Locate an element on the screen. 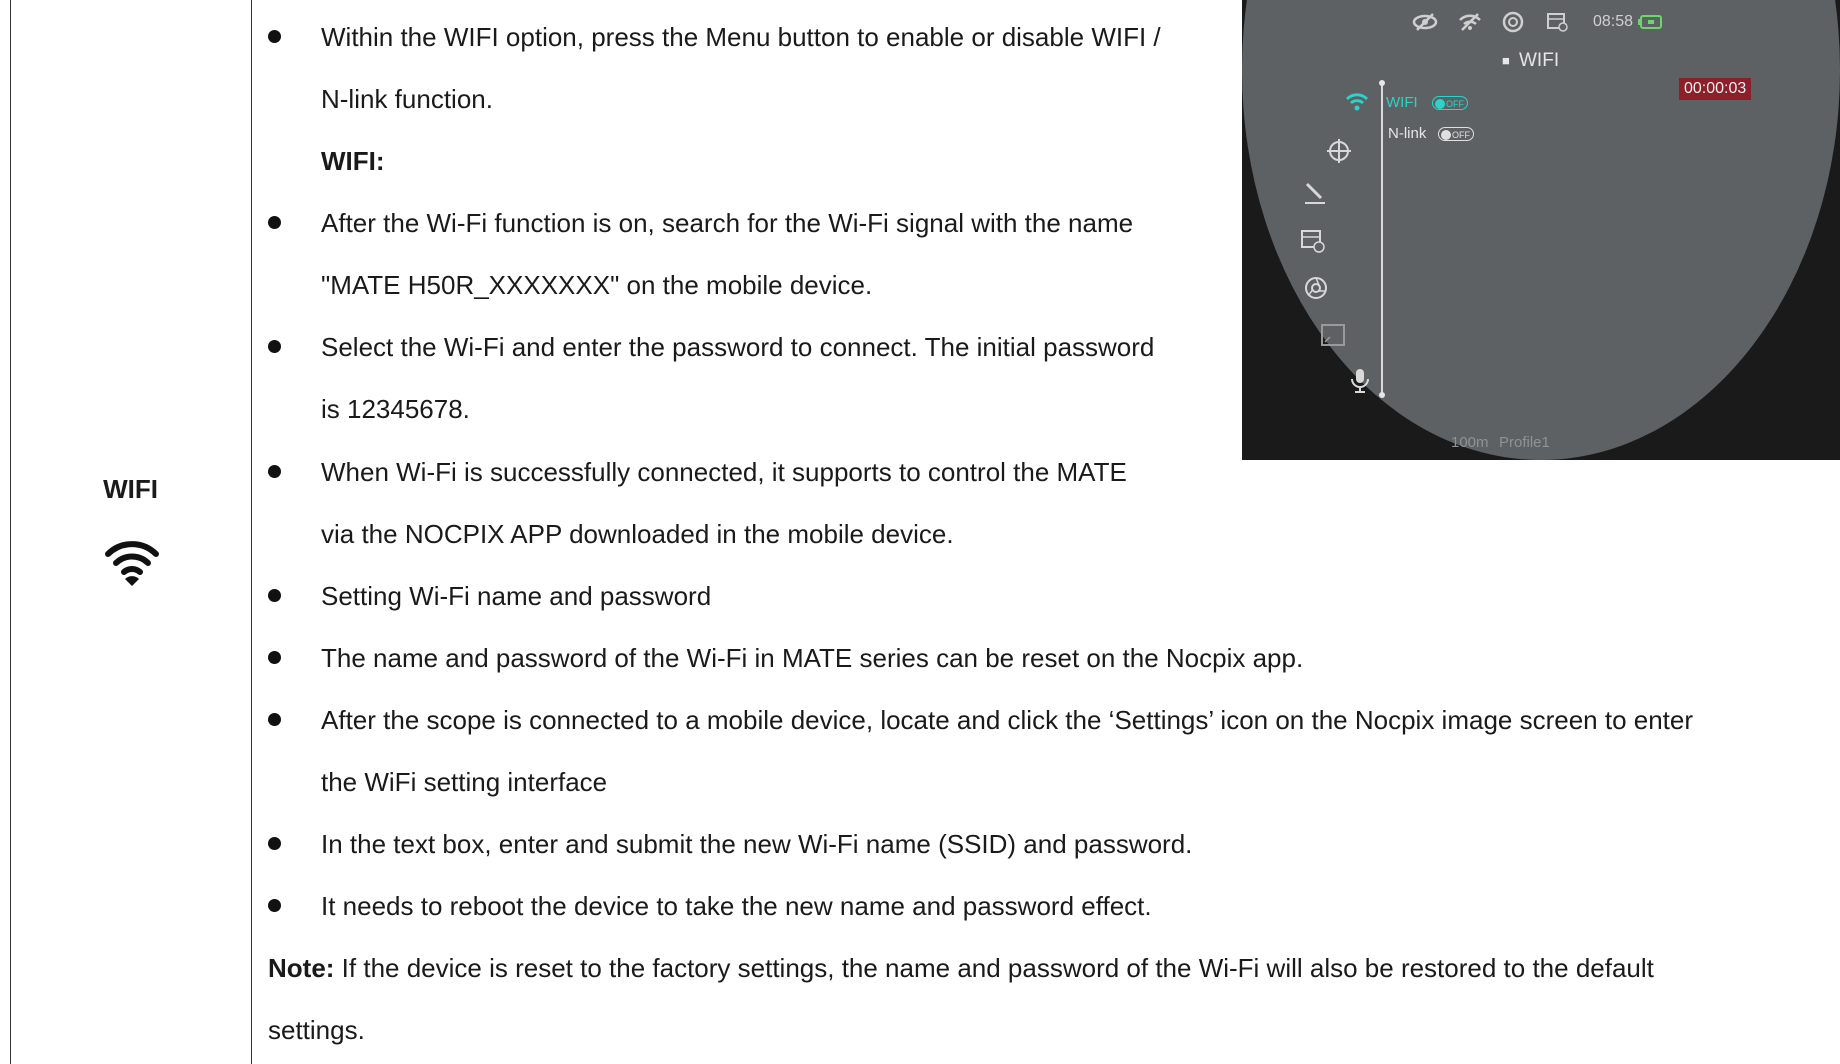 This screenshot has width=1840, height=1064. menu-track-top is located at coordinates (1382, 83).